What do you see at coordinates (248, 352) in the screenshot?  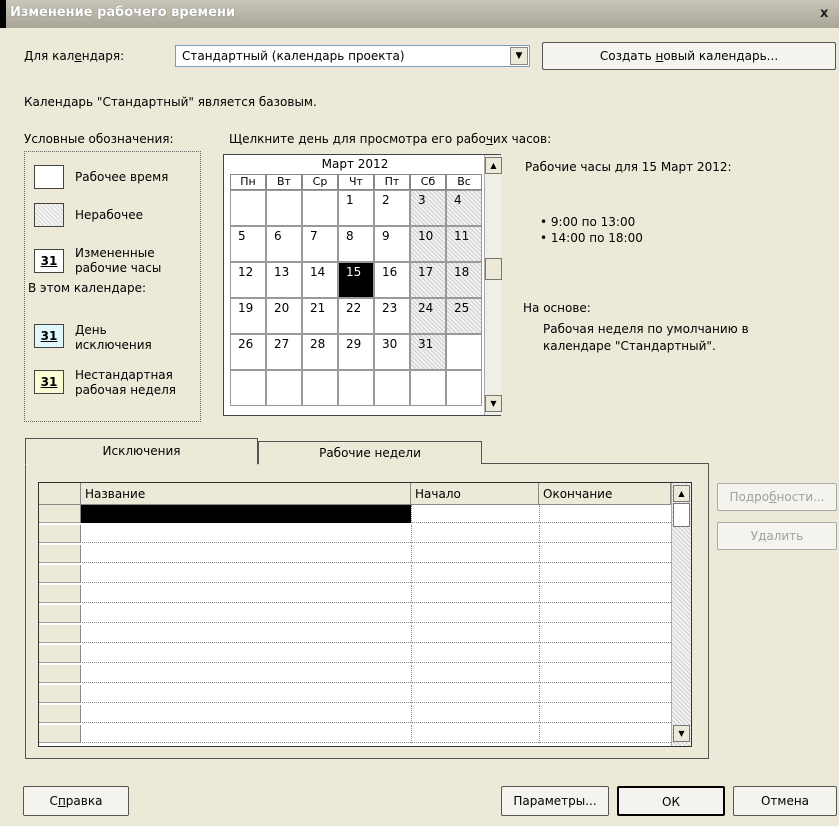 I see `calendar-day: 26` at bounding box center [248, 352].